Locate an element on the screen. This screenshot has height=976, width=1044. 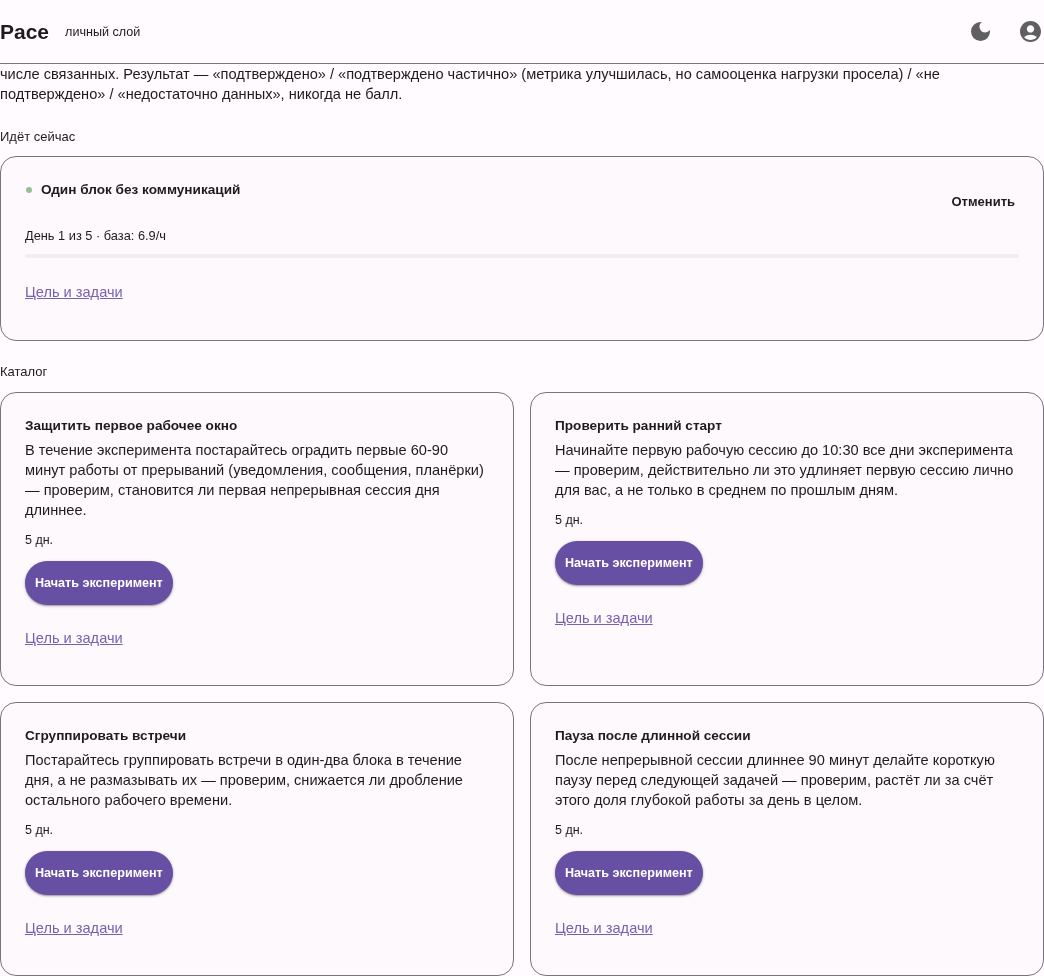
app-subtitle: личный слой is located at coordinates (103, 31).